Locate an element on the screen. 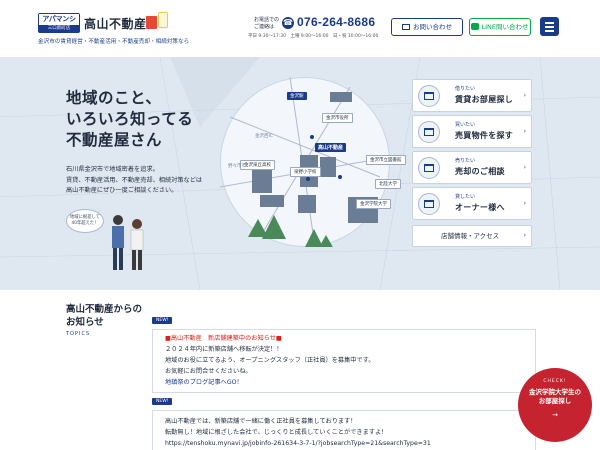 The width and height of the screenshot is (600, 450). hero-desc-line: 石川県金沢市で地域密着を追求。 is located at coordinates (112, 169).